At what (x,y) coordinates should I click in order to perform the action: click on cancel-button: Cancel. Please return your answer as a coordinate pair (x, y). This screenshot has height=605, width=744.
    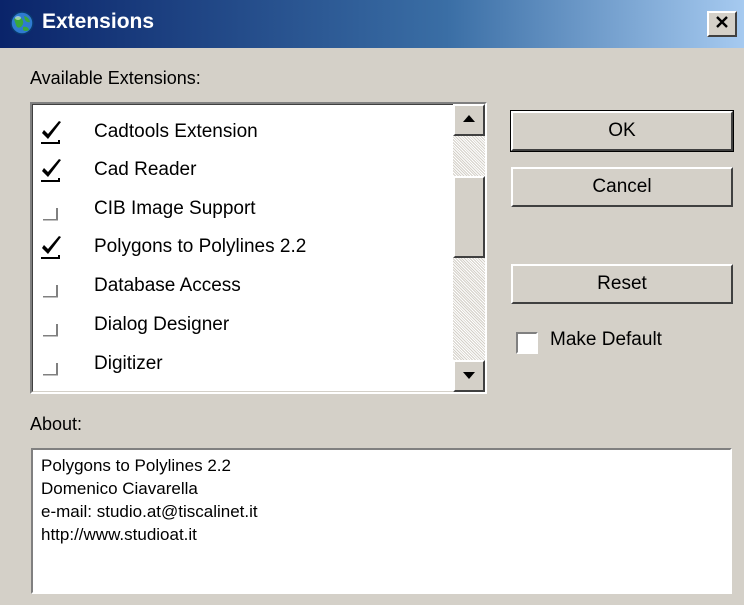
    Looking at the image, I should click on (622, 187).